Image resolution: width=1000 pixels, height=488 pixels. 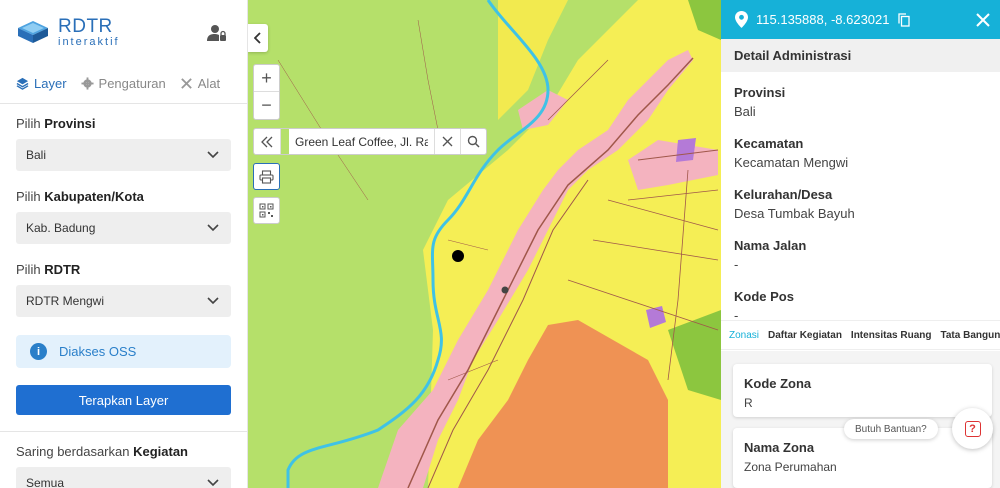 I want to click on zoom-in-button: +, so click(x=266, y=78).